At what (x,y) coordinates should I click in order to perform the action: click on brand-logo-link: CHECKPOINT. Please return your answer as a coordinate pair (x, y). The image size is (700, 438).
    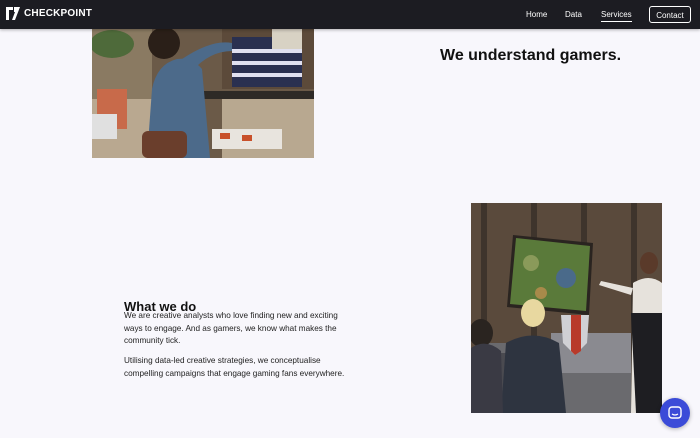
    Looking at the image, I should click on (49, 13).